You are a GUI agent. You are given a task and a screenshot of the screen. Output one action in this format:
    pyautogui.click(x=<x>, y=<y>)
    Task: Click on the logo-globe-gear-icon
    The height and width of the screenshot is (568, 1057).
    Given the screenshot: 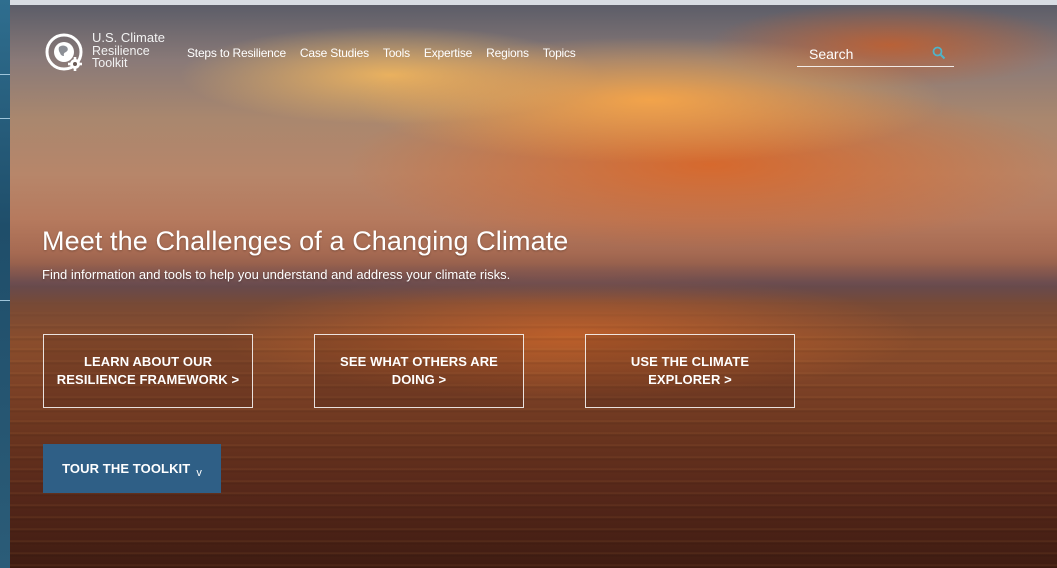 What is the action you would take?
    pyautogui.click(x=66, y=54)
    